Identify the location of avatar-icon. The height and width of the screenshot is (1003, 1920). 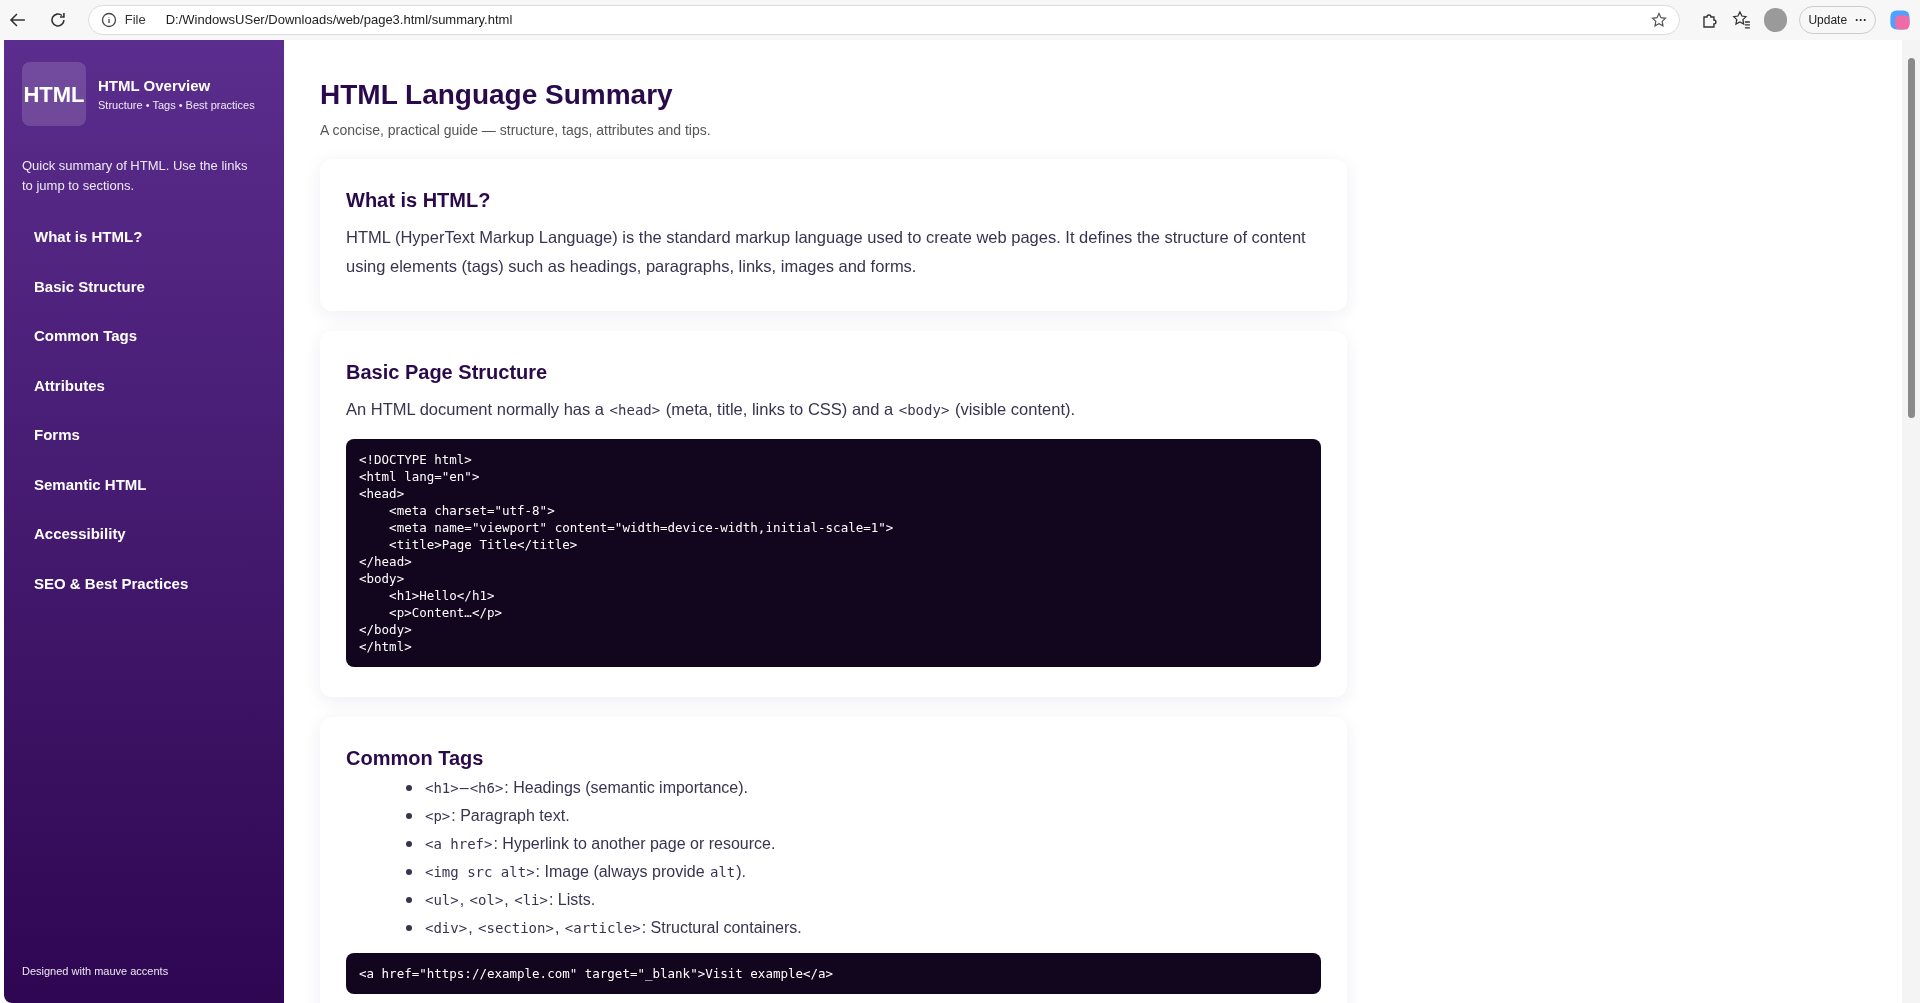
(1775, 20).